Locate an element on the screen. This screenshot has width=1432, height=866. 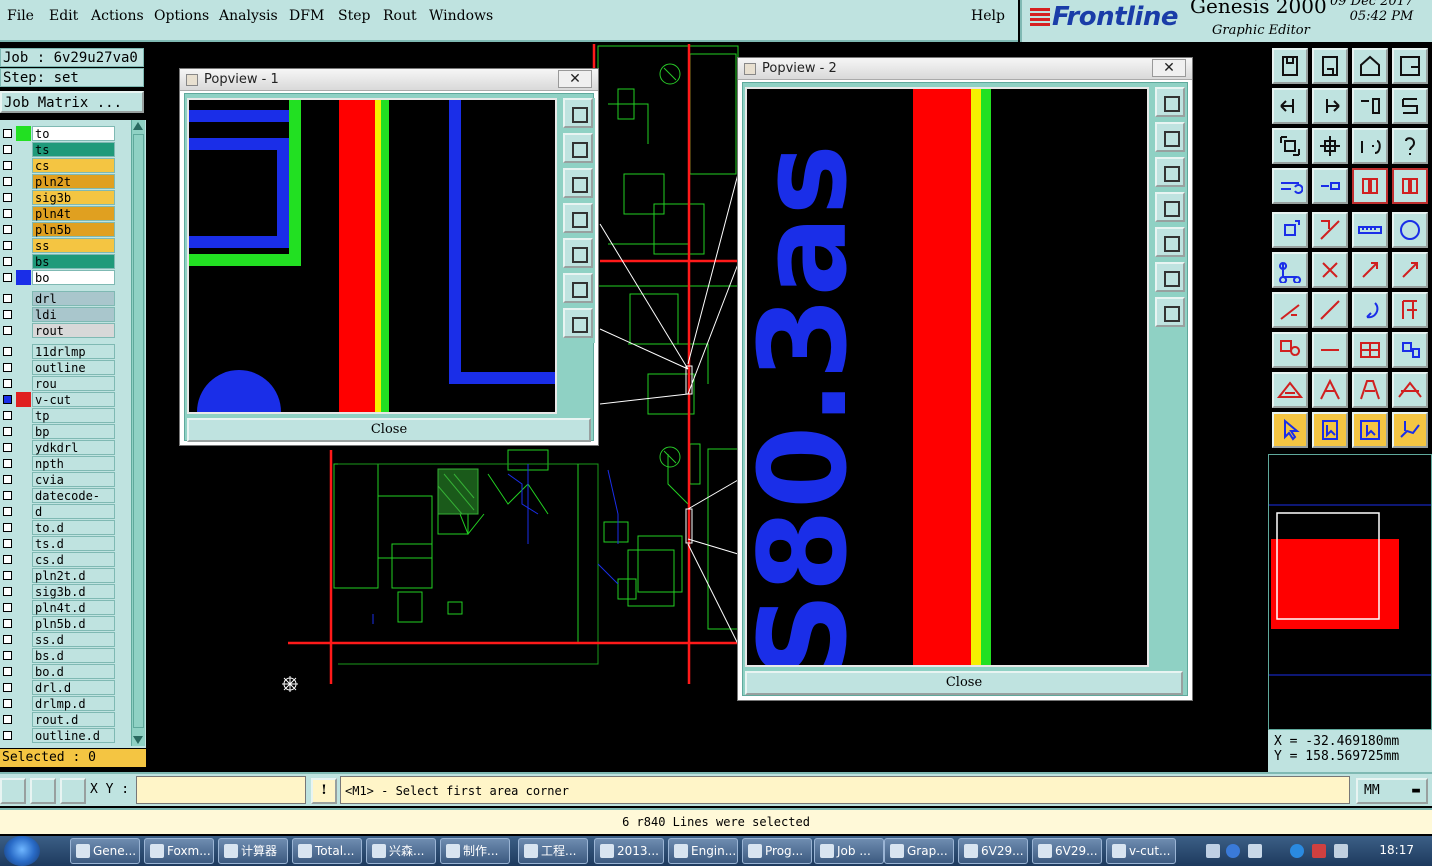
alert-icon: ! is located at coordinates (324, 791).